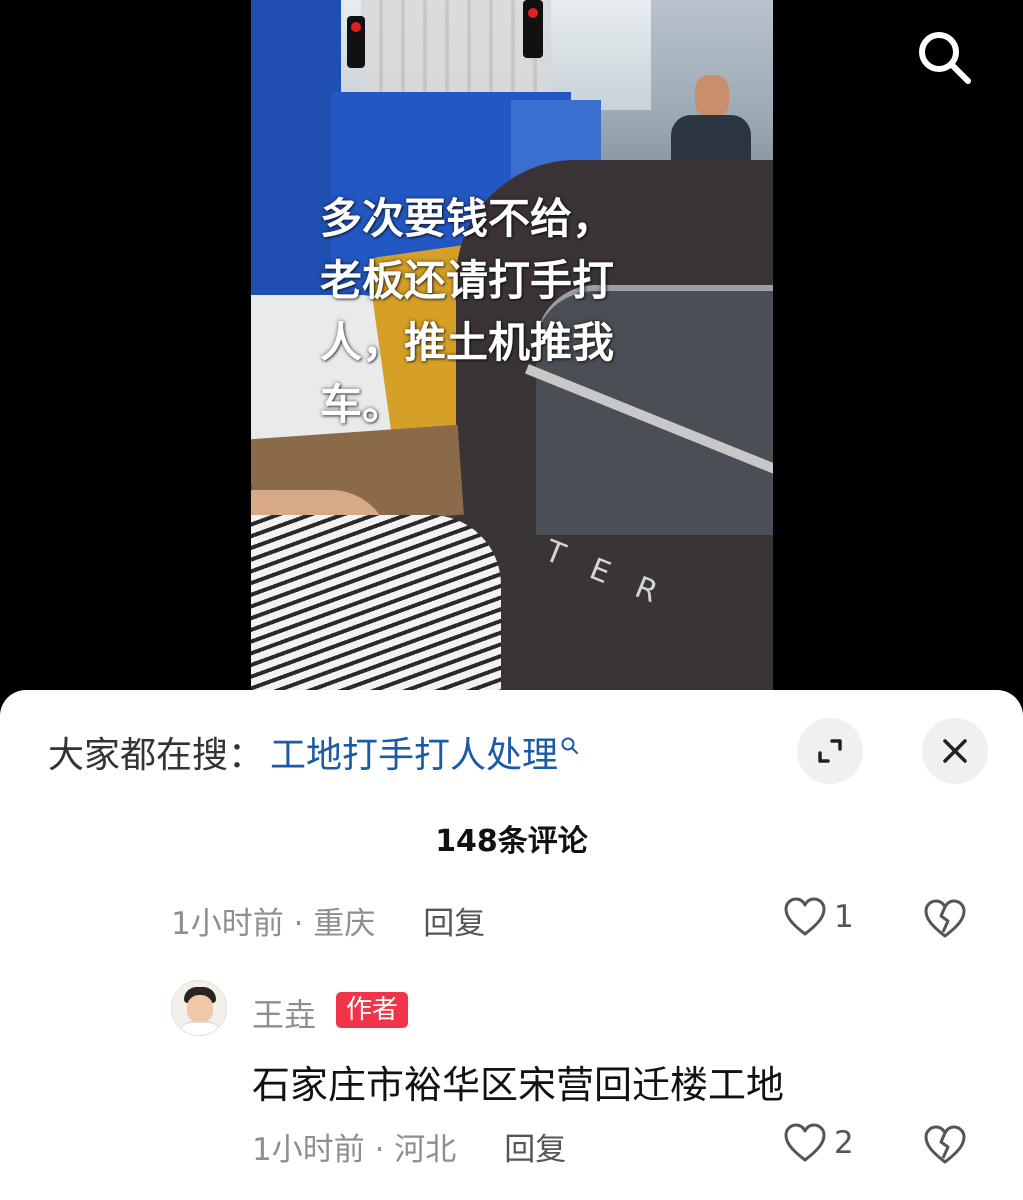  I want to click on like-count: 2, so click(844, 1143).